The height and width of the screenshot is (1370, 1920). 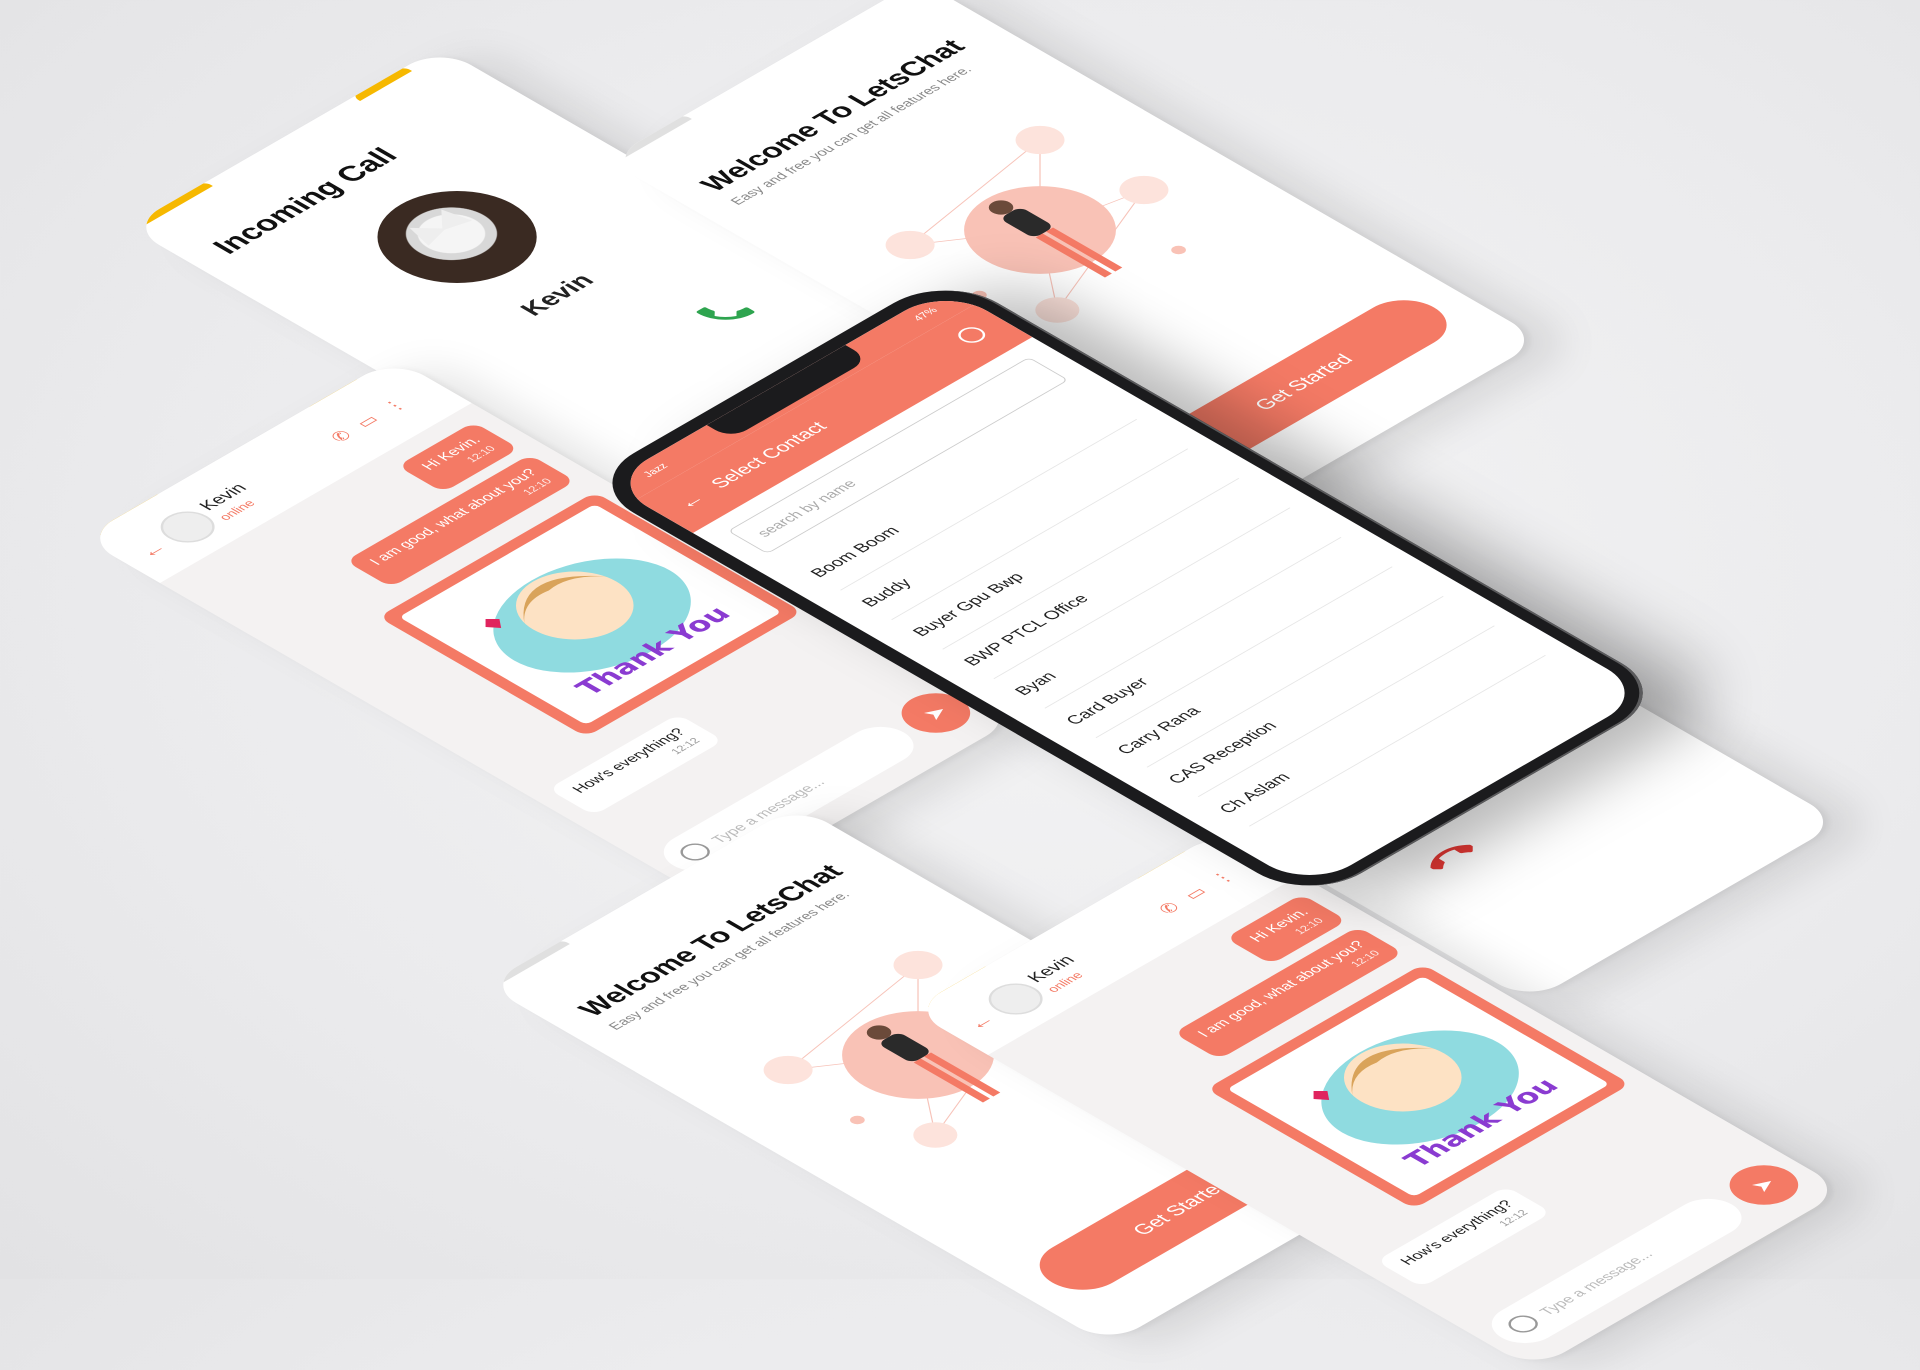 What do you see at coordinates (971, 335) in the screenshot?
I see `search-icon` at bounding box center [971, 335].